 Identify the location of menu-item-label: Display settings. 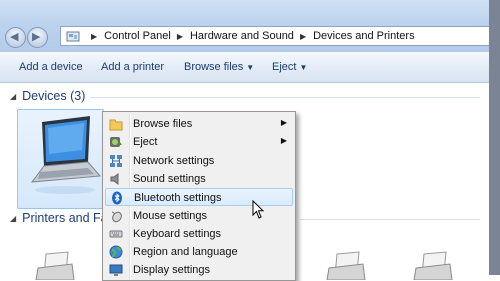
(172, 270).